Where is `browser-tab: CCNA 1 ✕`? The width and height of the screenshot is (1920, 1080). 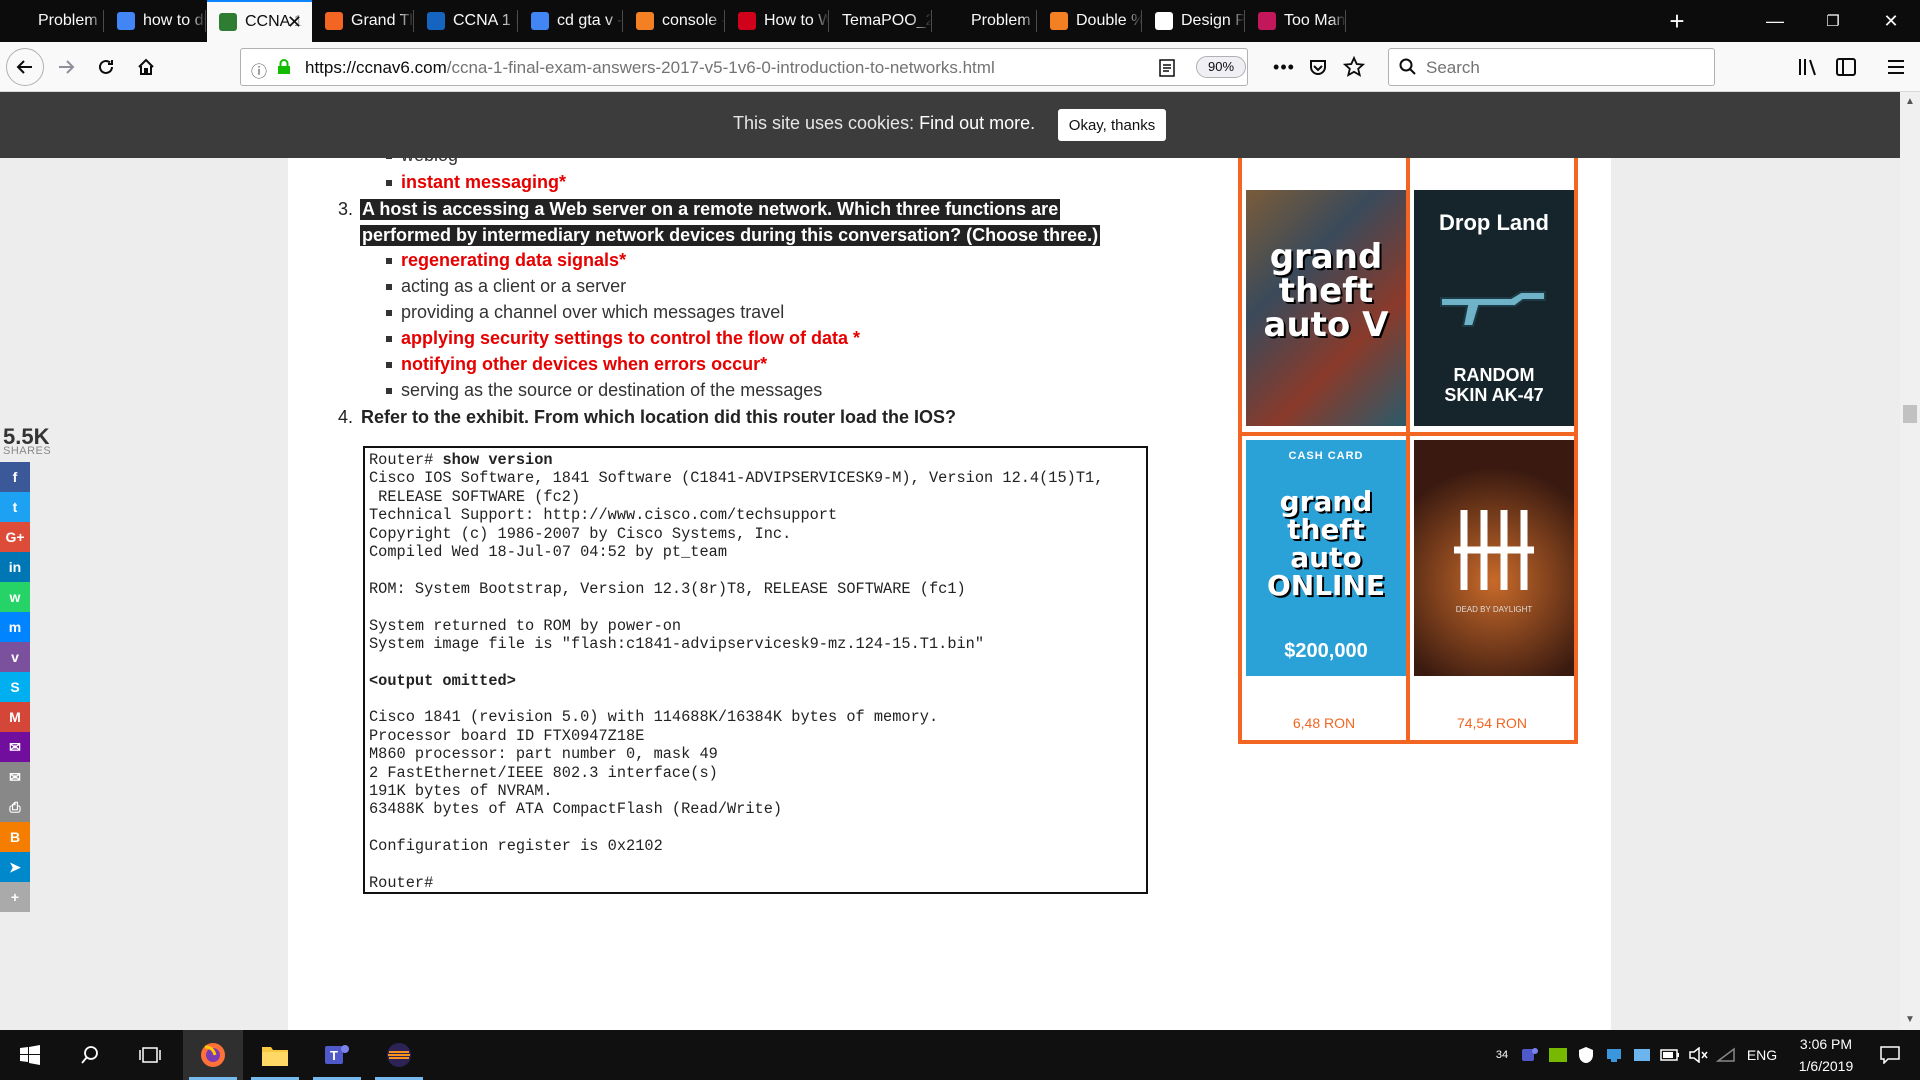 browser-tab: CCNA 1 ✕ is located at coordinates (259, 21).